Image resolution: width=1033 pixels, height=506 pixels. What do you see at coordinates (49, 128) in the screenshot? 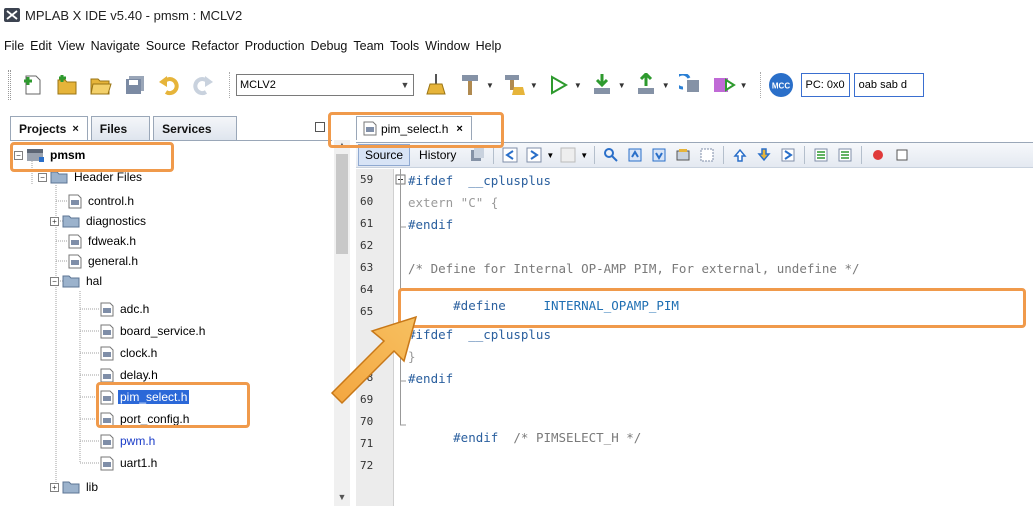
I see `tab-projects: Projects ×` at bounding box center [49, 128].